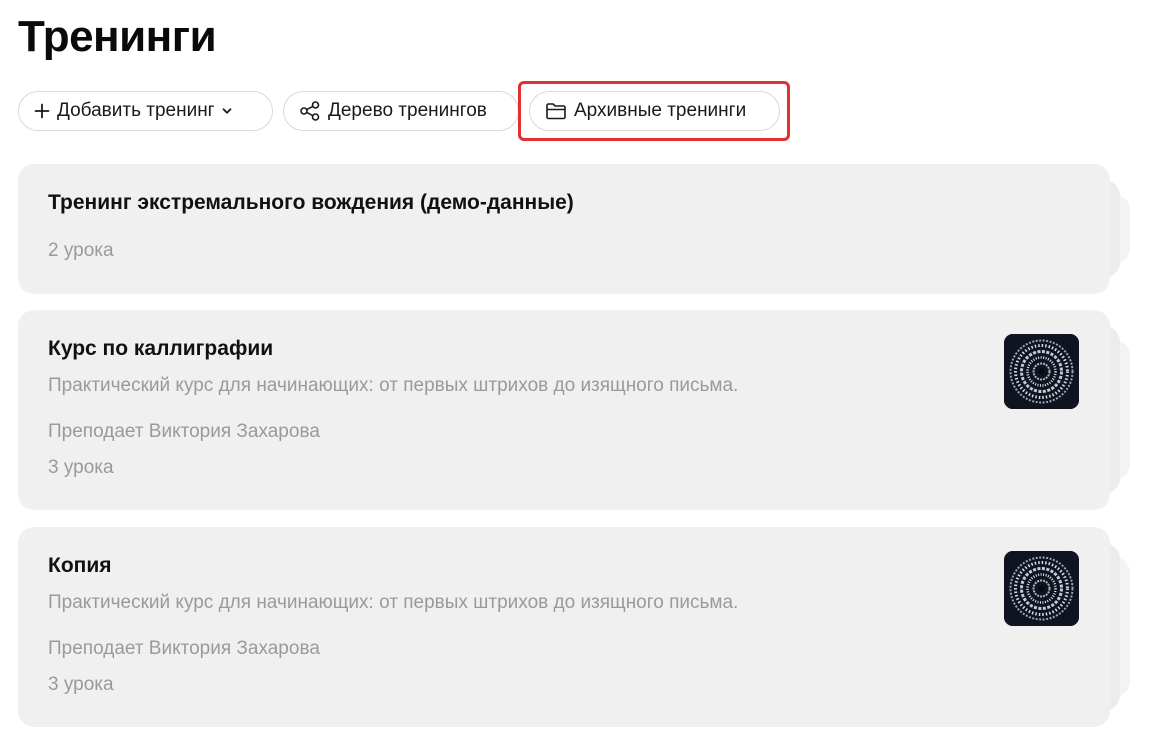 Image resolution: width=1155 pixels, height=737 pixels. I want to click on page-title: Тренинги, so click(117, 36).